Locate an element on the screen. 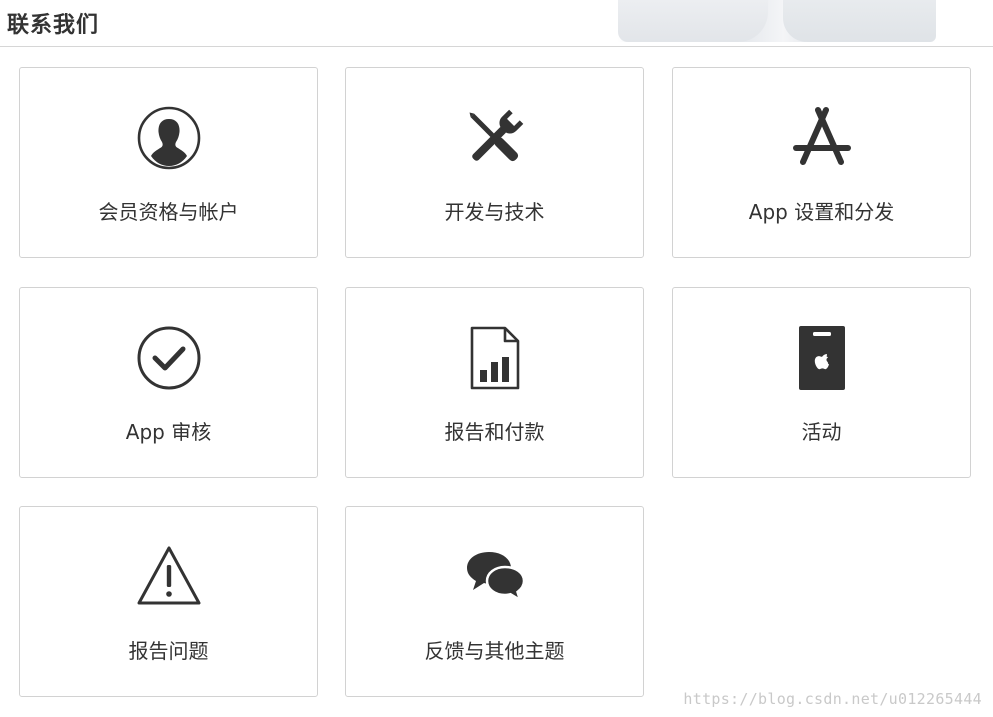 Image resolution: width=993 pixels, height=717 pixels. card-report-issue: 报告问题 is located at coordinates (168, 601).